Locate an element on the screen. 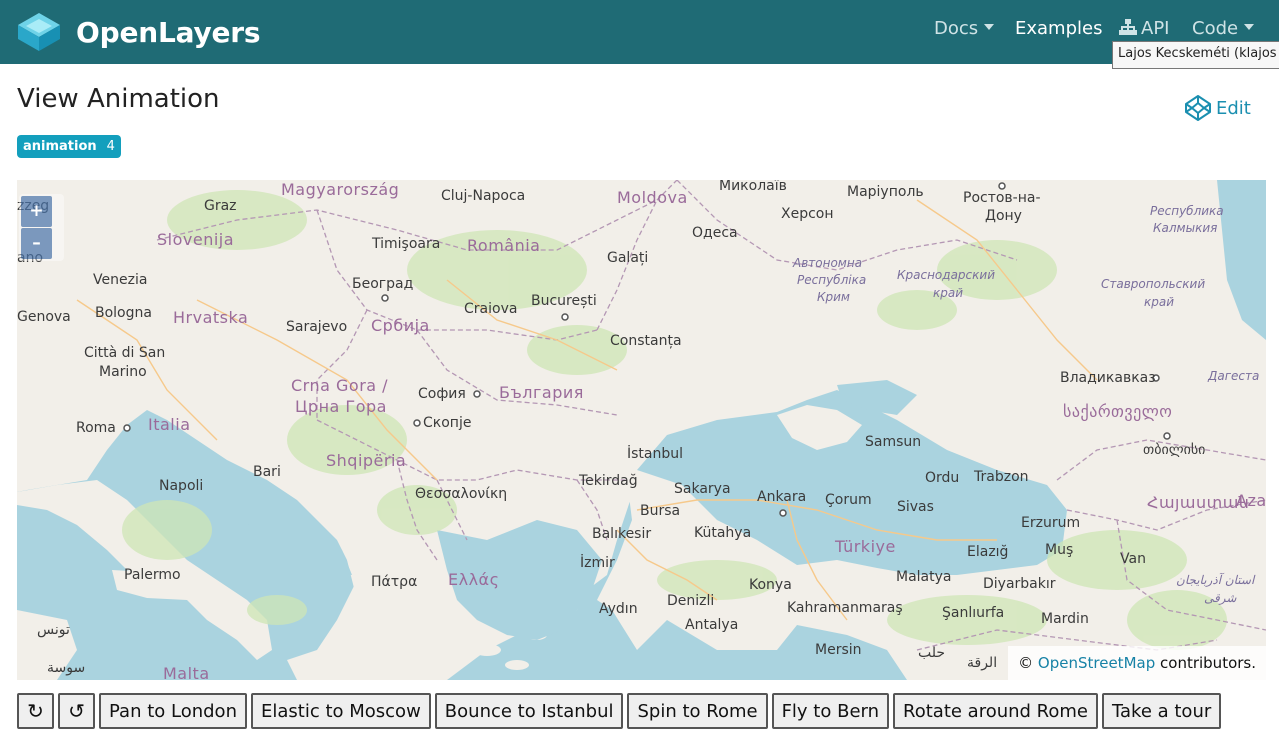 The height and width of the screenshot is (735, 1279). map-label: Крим is located at coordinates (833, 297).